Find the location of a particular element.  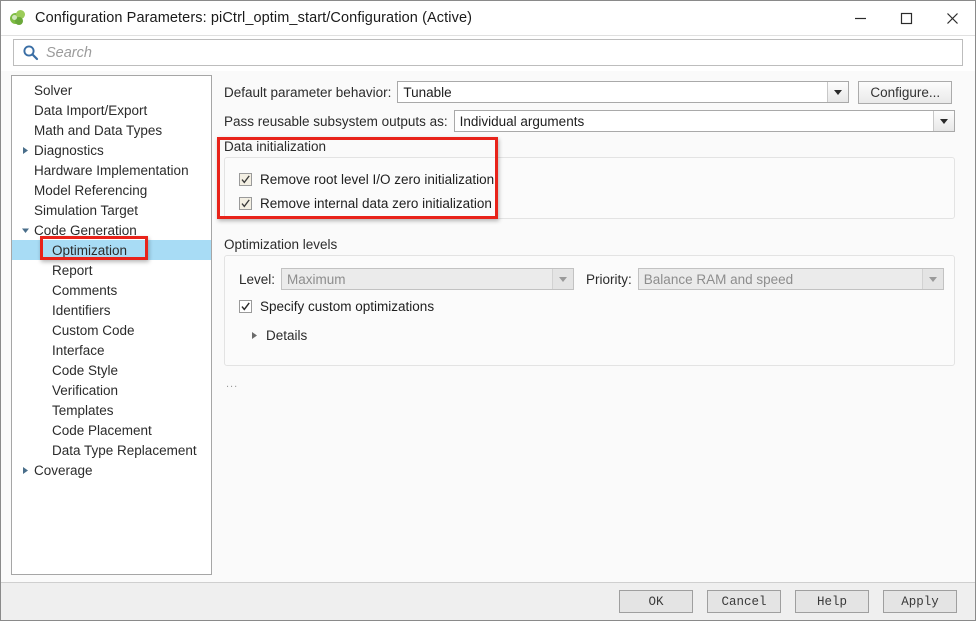

tree-item-math-and-data-types: Math and Data Types is located at coordinates (111, 130).